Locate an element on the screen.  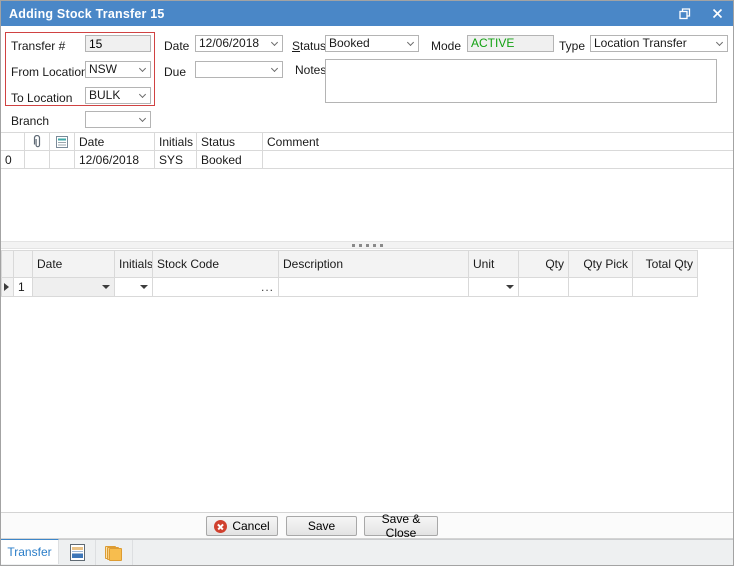
note-cell is located at coordinates (62, 160).